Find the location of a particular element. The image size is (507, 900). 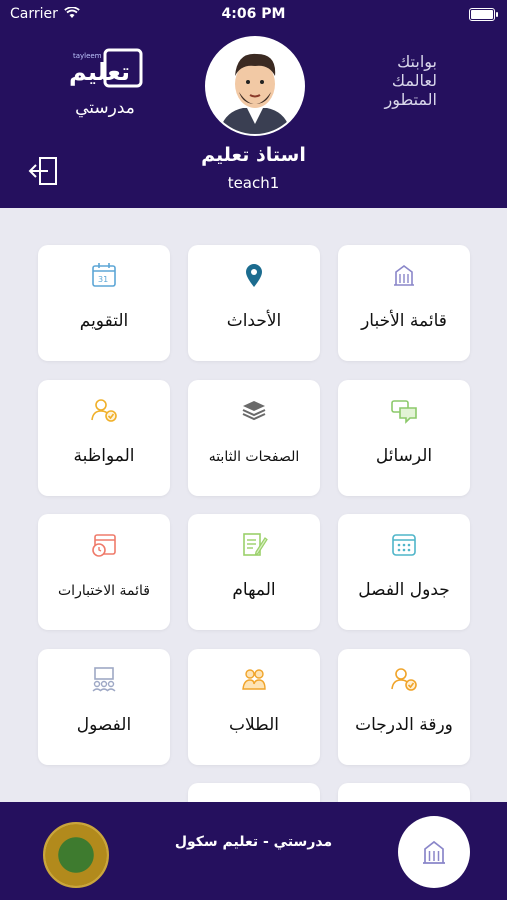

menu-card-label: جدول الفصل is located at coordinates (404, 590).